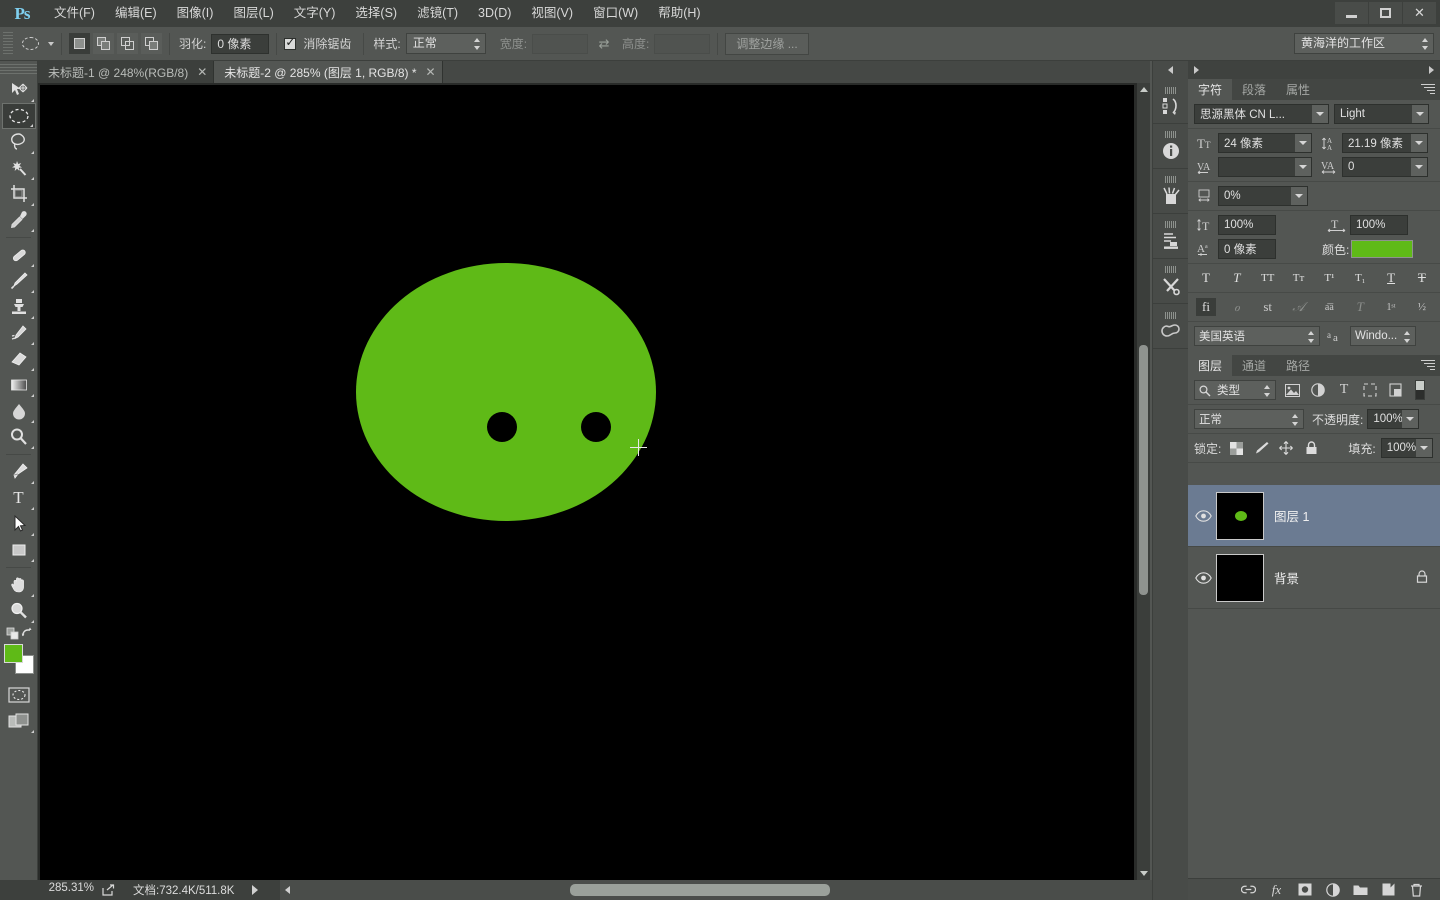  I want to click on faux-bold-button: T, so click(1206, 278).